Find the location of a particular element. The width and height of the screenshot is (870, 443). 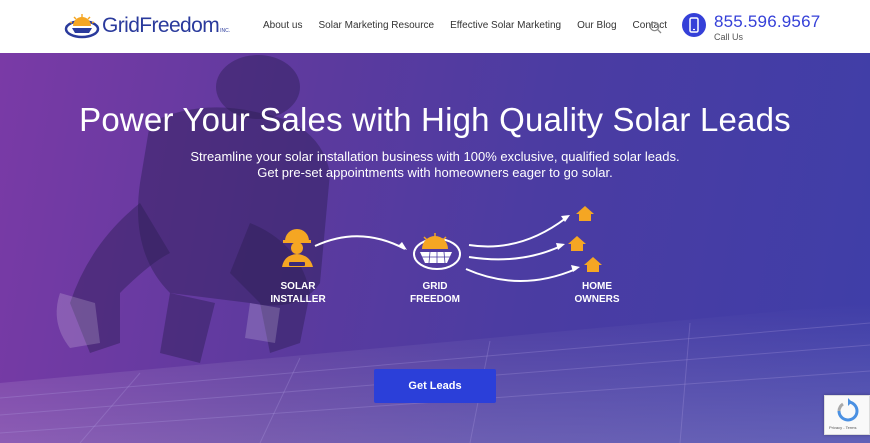

phone-icon is located at coordinates (694, 25).